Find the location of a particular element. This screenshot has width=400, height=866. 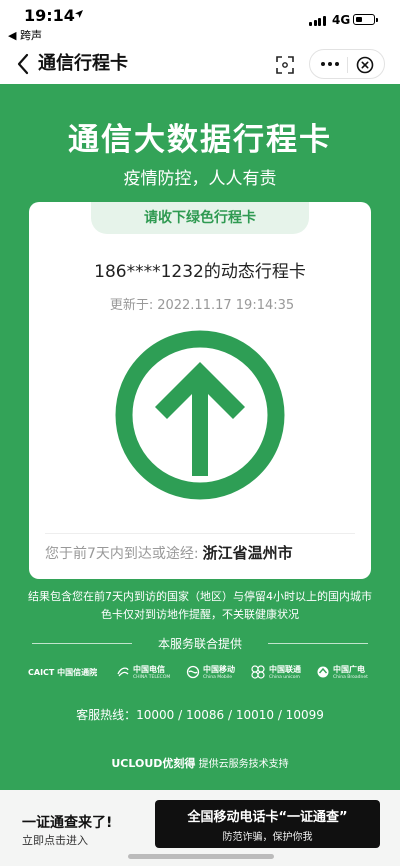

scan-icon is located at coordinates (285, 65).